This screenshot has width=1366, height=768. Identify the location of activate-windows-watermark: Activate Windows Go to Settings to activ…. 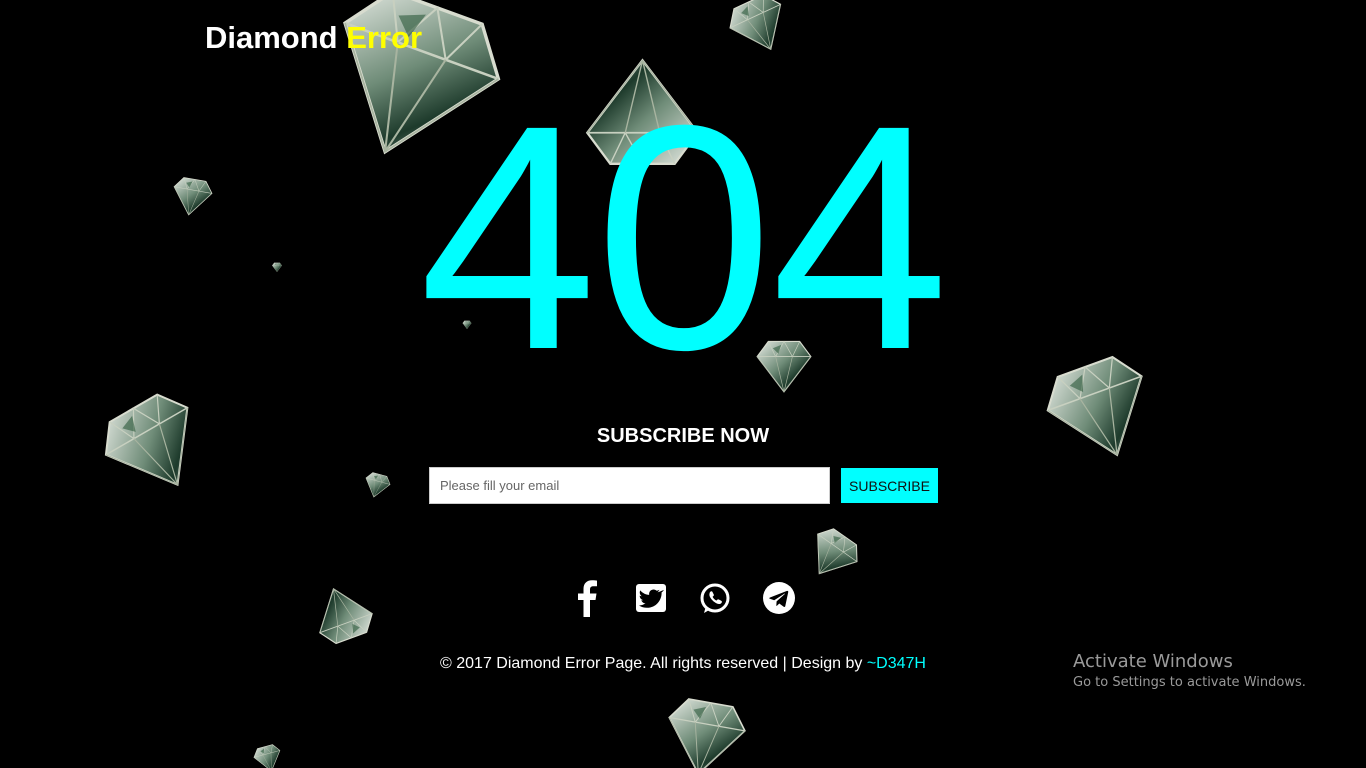
(1189, 672).